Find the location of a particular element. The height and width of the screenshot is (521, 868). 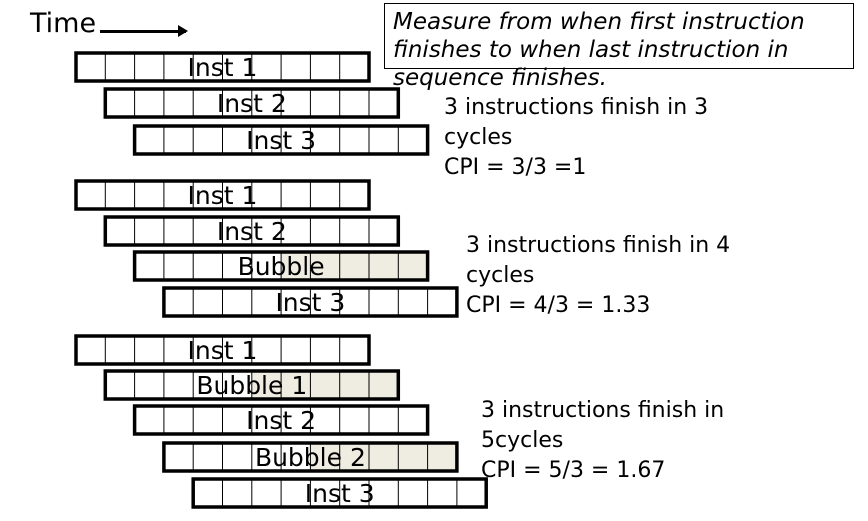

pipeline-bubble-row: Bubble 2 is located at coordinates (310, 457).